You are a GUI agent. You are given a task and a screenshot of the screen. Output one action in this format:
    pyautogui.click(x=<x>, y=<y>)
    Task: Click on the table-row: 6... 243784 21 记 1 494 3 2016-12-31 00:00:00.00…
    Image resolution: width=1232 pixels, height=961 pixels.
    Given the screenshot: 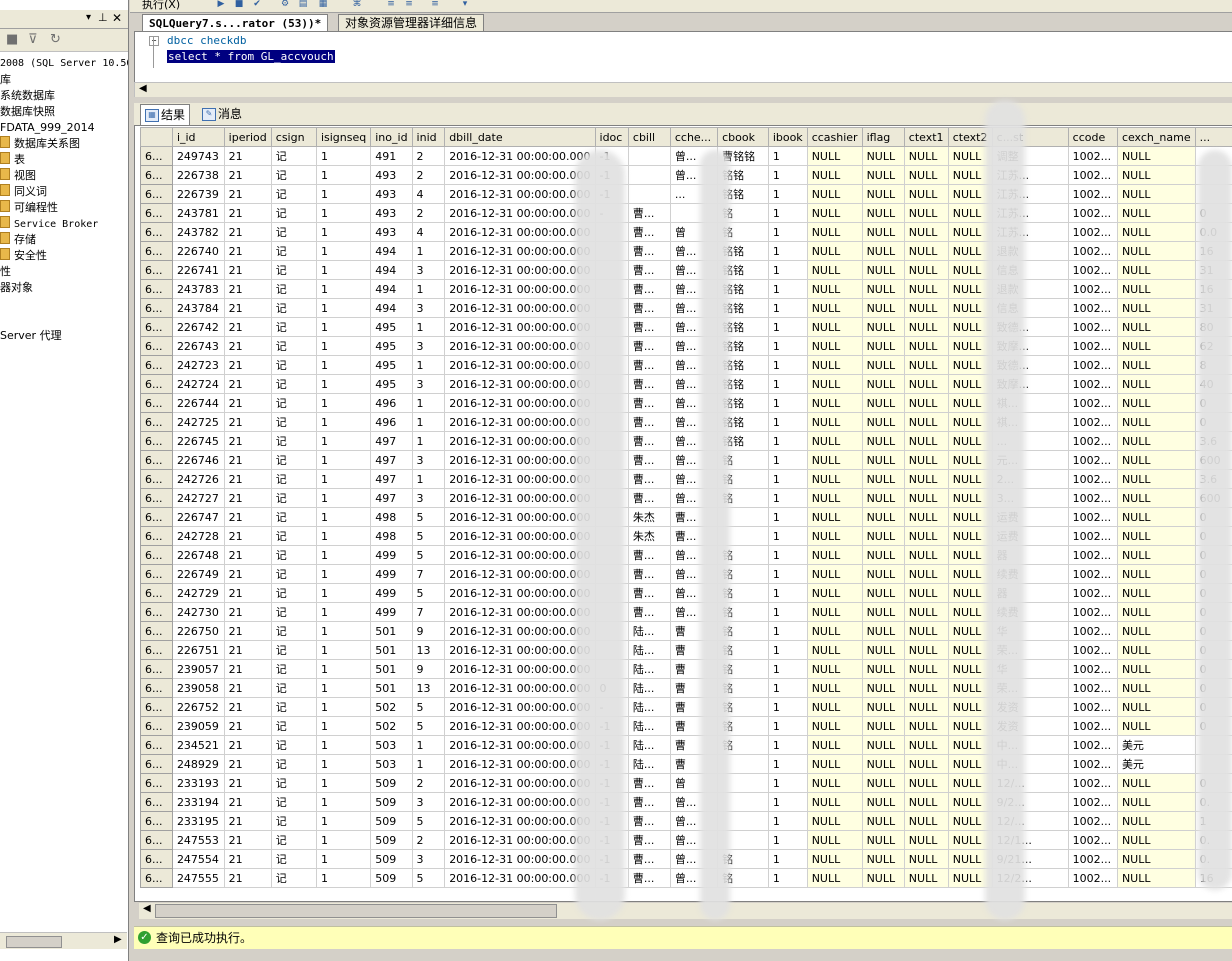 What is the action you would take?
    pyautogui.click(x=686, y=308)
    